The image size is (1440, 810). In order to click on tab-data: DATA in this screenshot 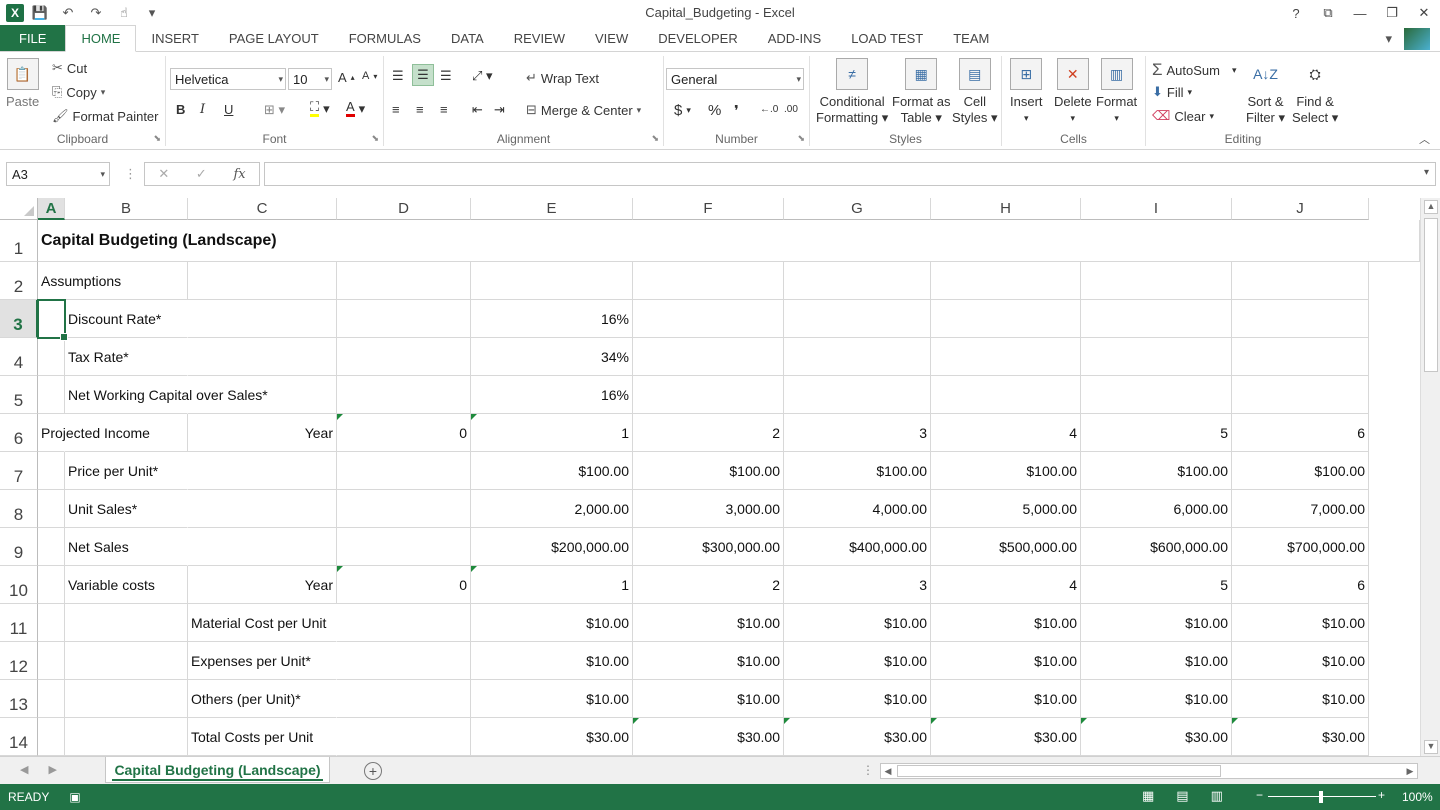, I will do `click(467, 38)`.